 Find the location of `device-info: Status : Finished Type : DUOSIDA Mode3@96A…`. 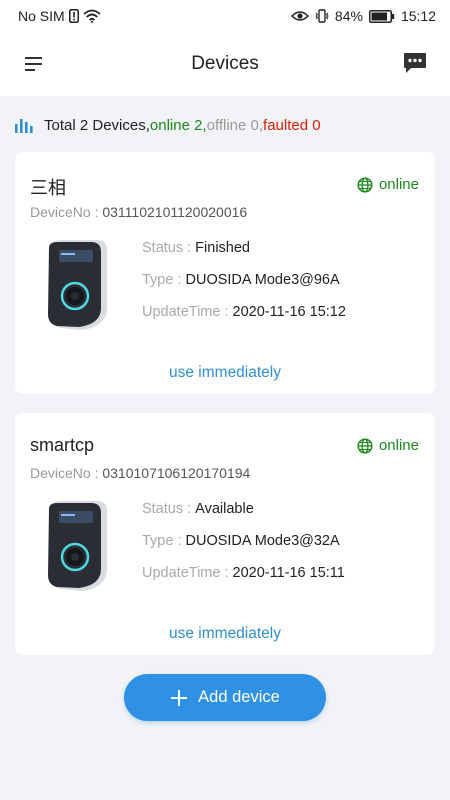

device-info: Status : Finished Type : DUOSIDA Mode3@96A… is located at coordinates (244, 288).